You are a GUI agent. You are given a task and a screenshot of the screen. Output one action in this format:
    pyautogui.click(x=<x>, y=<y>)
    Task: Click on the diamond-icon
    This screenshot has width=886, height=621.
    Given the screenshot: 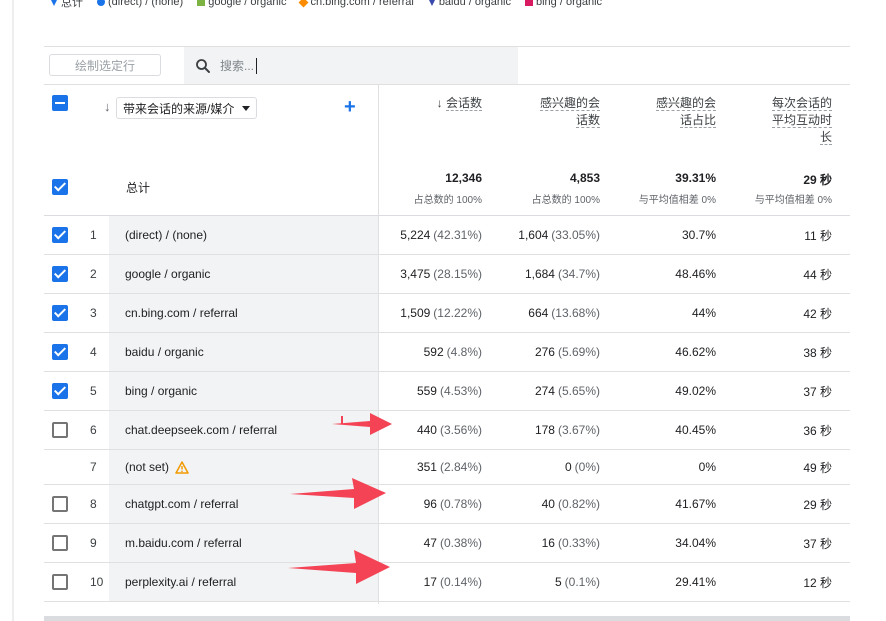 What is the action you would take?
    pyautogui.click(x=304, y=3)
    